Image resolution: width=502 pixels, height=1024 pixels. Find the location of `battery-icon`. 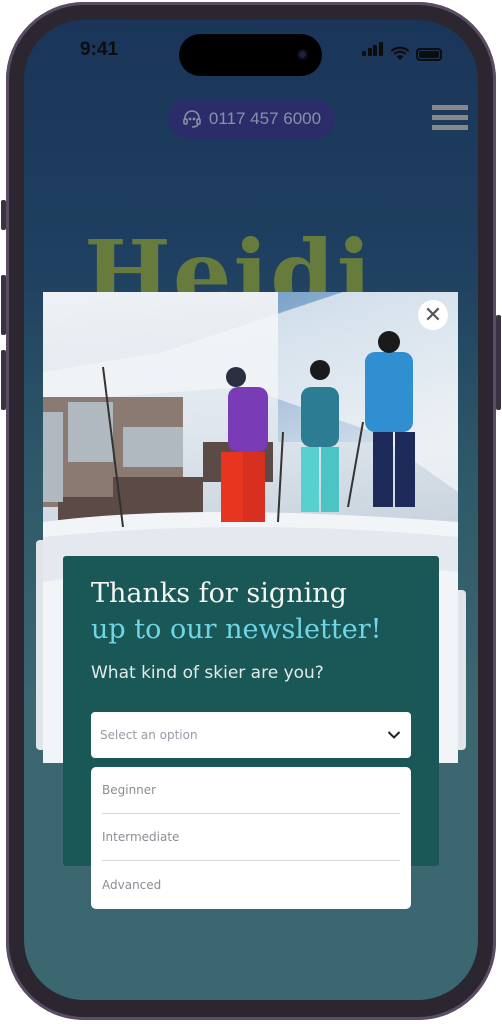

battery-icon is located at coordinates (429, 54).